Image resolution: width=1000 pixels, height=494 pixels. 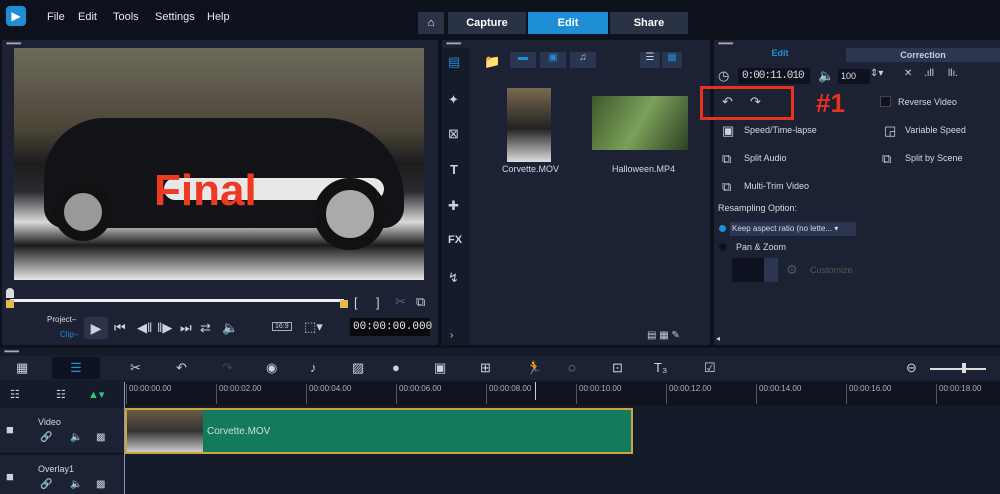 I want to click on volume-button: 🔈, so click(x=230, y=328).